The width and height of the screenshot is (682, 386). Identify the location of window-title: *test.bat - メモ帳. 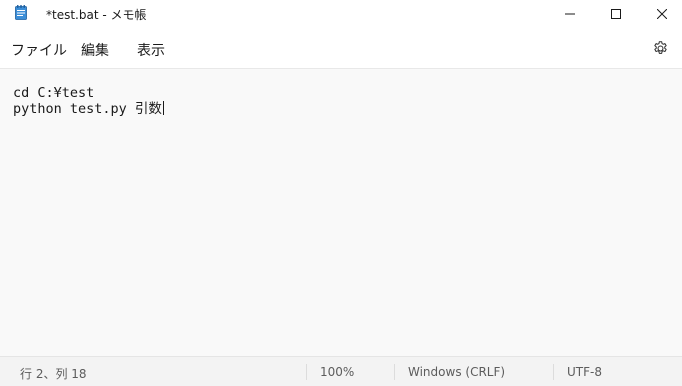
(96, 15).